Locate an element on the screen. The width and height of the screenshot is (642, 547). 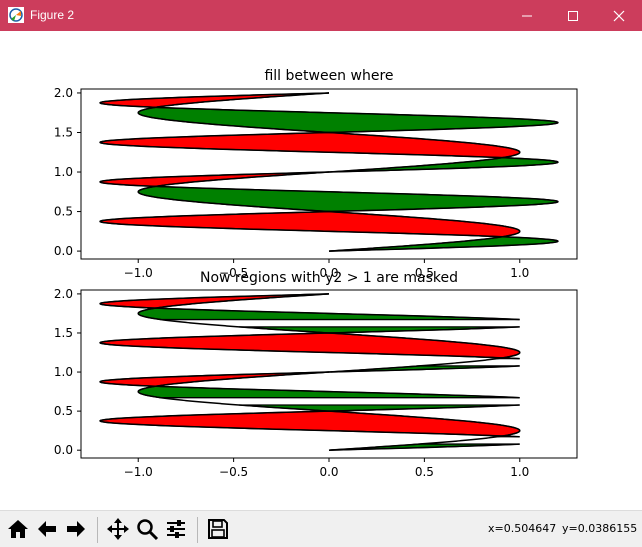
forward-button is located at coordinates (76, 529).